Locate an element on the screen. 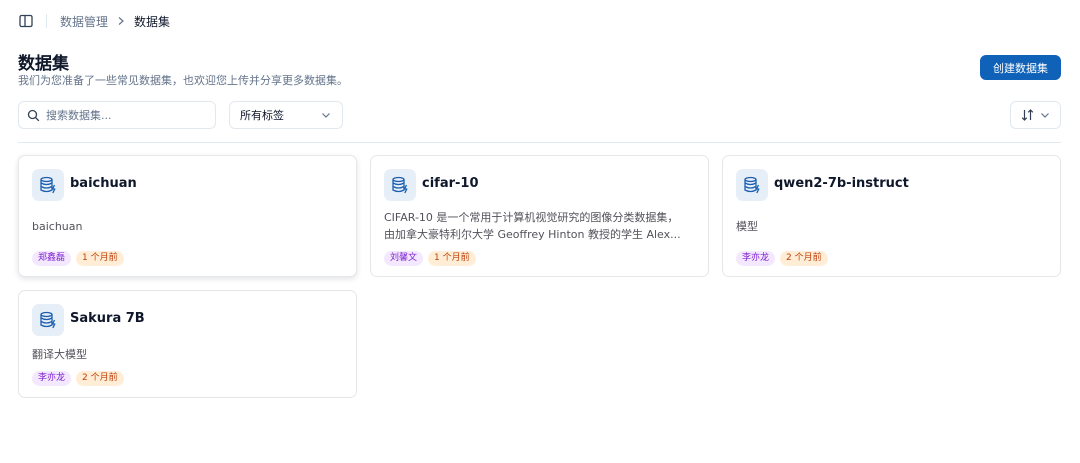  section-divider is located at coordinates (539, 142).